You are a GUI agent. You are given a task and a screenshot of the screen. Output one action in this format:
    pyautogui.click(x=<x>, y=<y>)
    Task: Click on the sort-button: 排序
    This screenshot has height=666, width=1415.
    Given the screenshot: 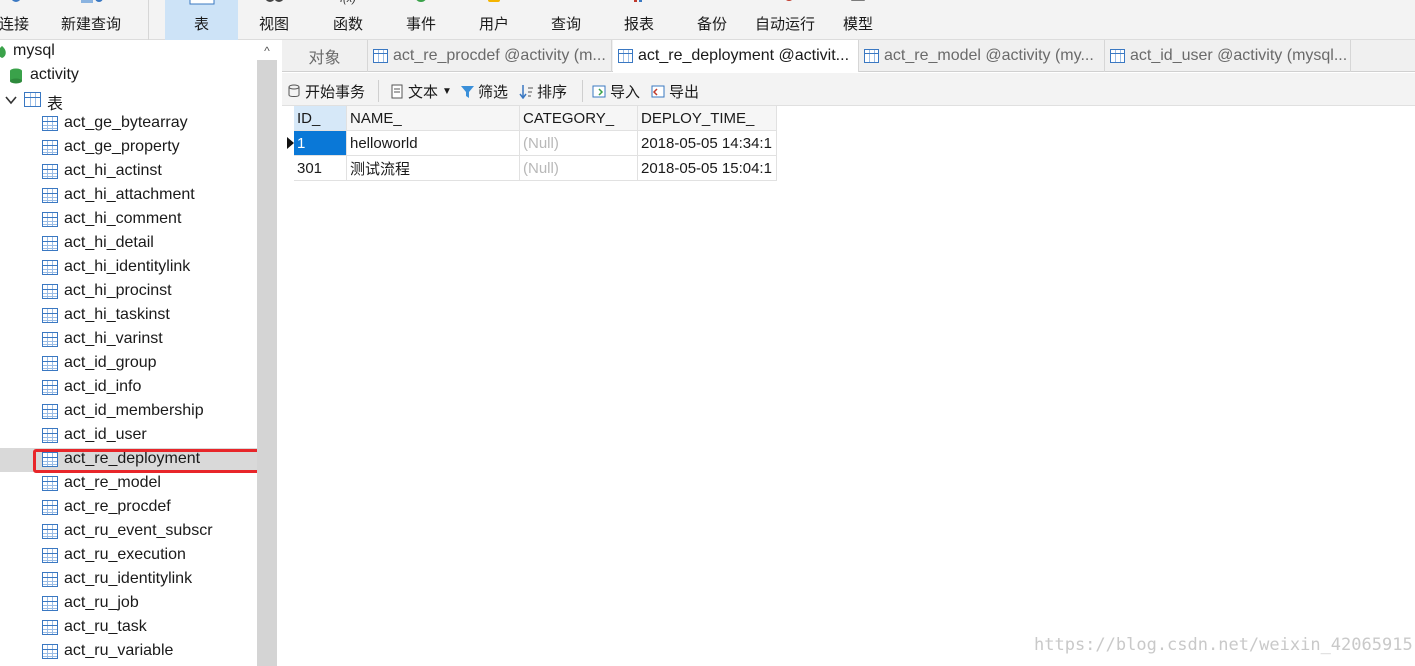 What is the action you would take?
    pyautogui.click(x=543, y=91)
    